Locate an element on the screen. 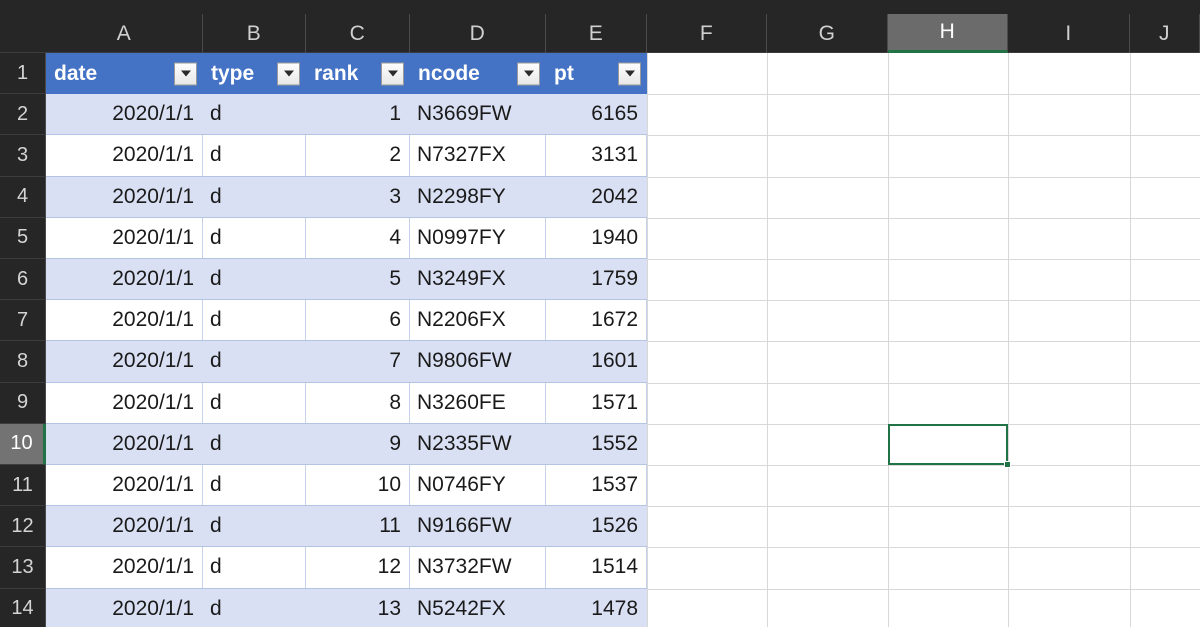 The width and height of the screenshot is (1200, 627). column-filter-header-date: date is located at coordinates (124, 74).